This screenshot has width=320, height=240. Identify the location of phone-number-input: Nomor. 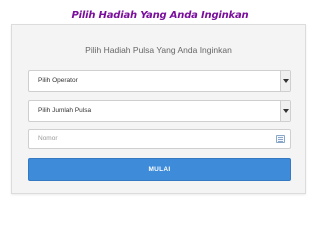
(159, 139).